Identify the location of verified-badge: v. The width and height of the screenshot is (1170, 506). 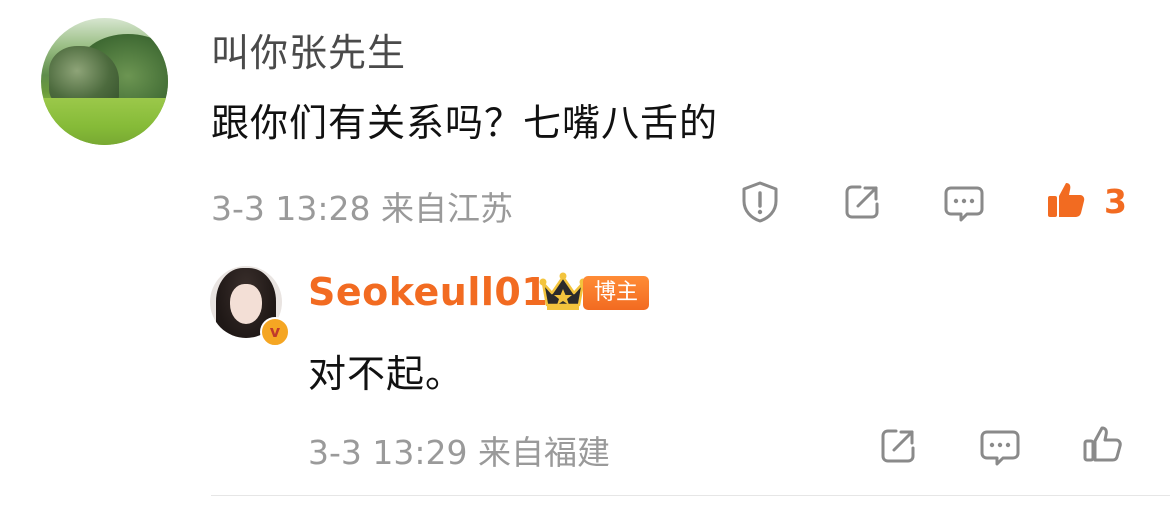
(275, 332).